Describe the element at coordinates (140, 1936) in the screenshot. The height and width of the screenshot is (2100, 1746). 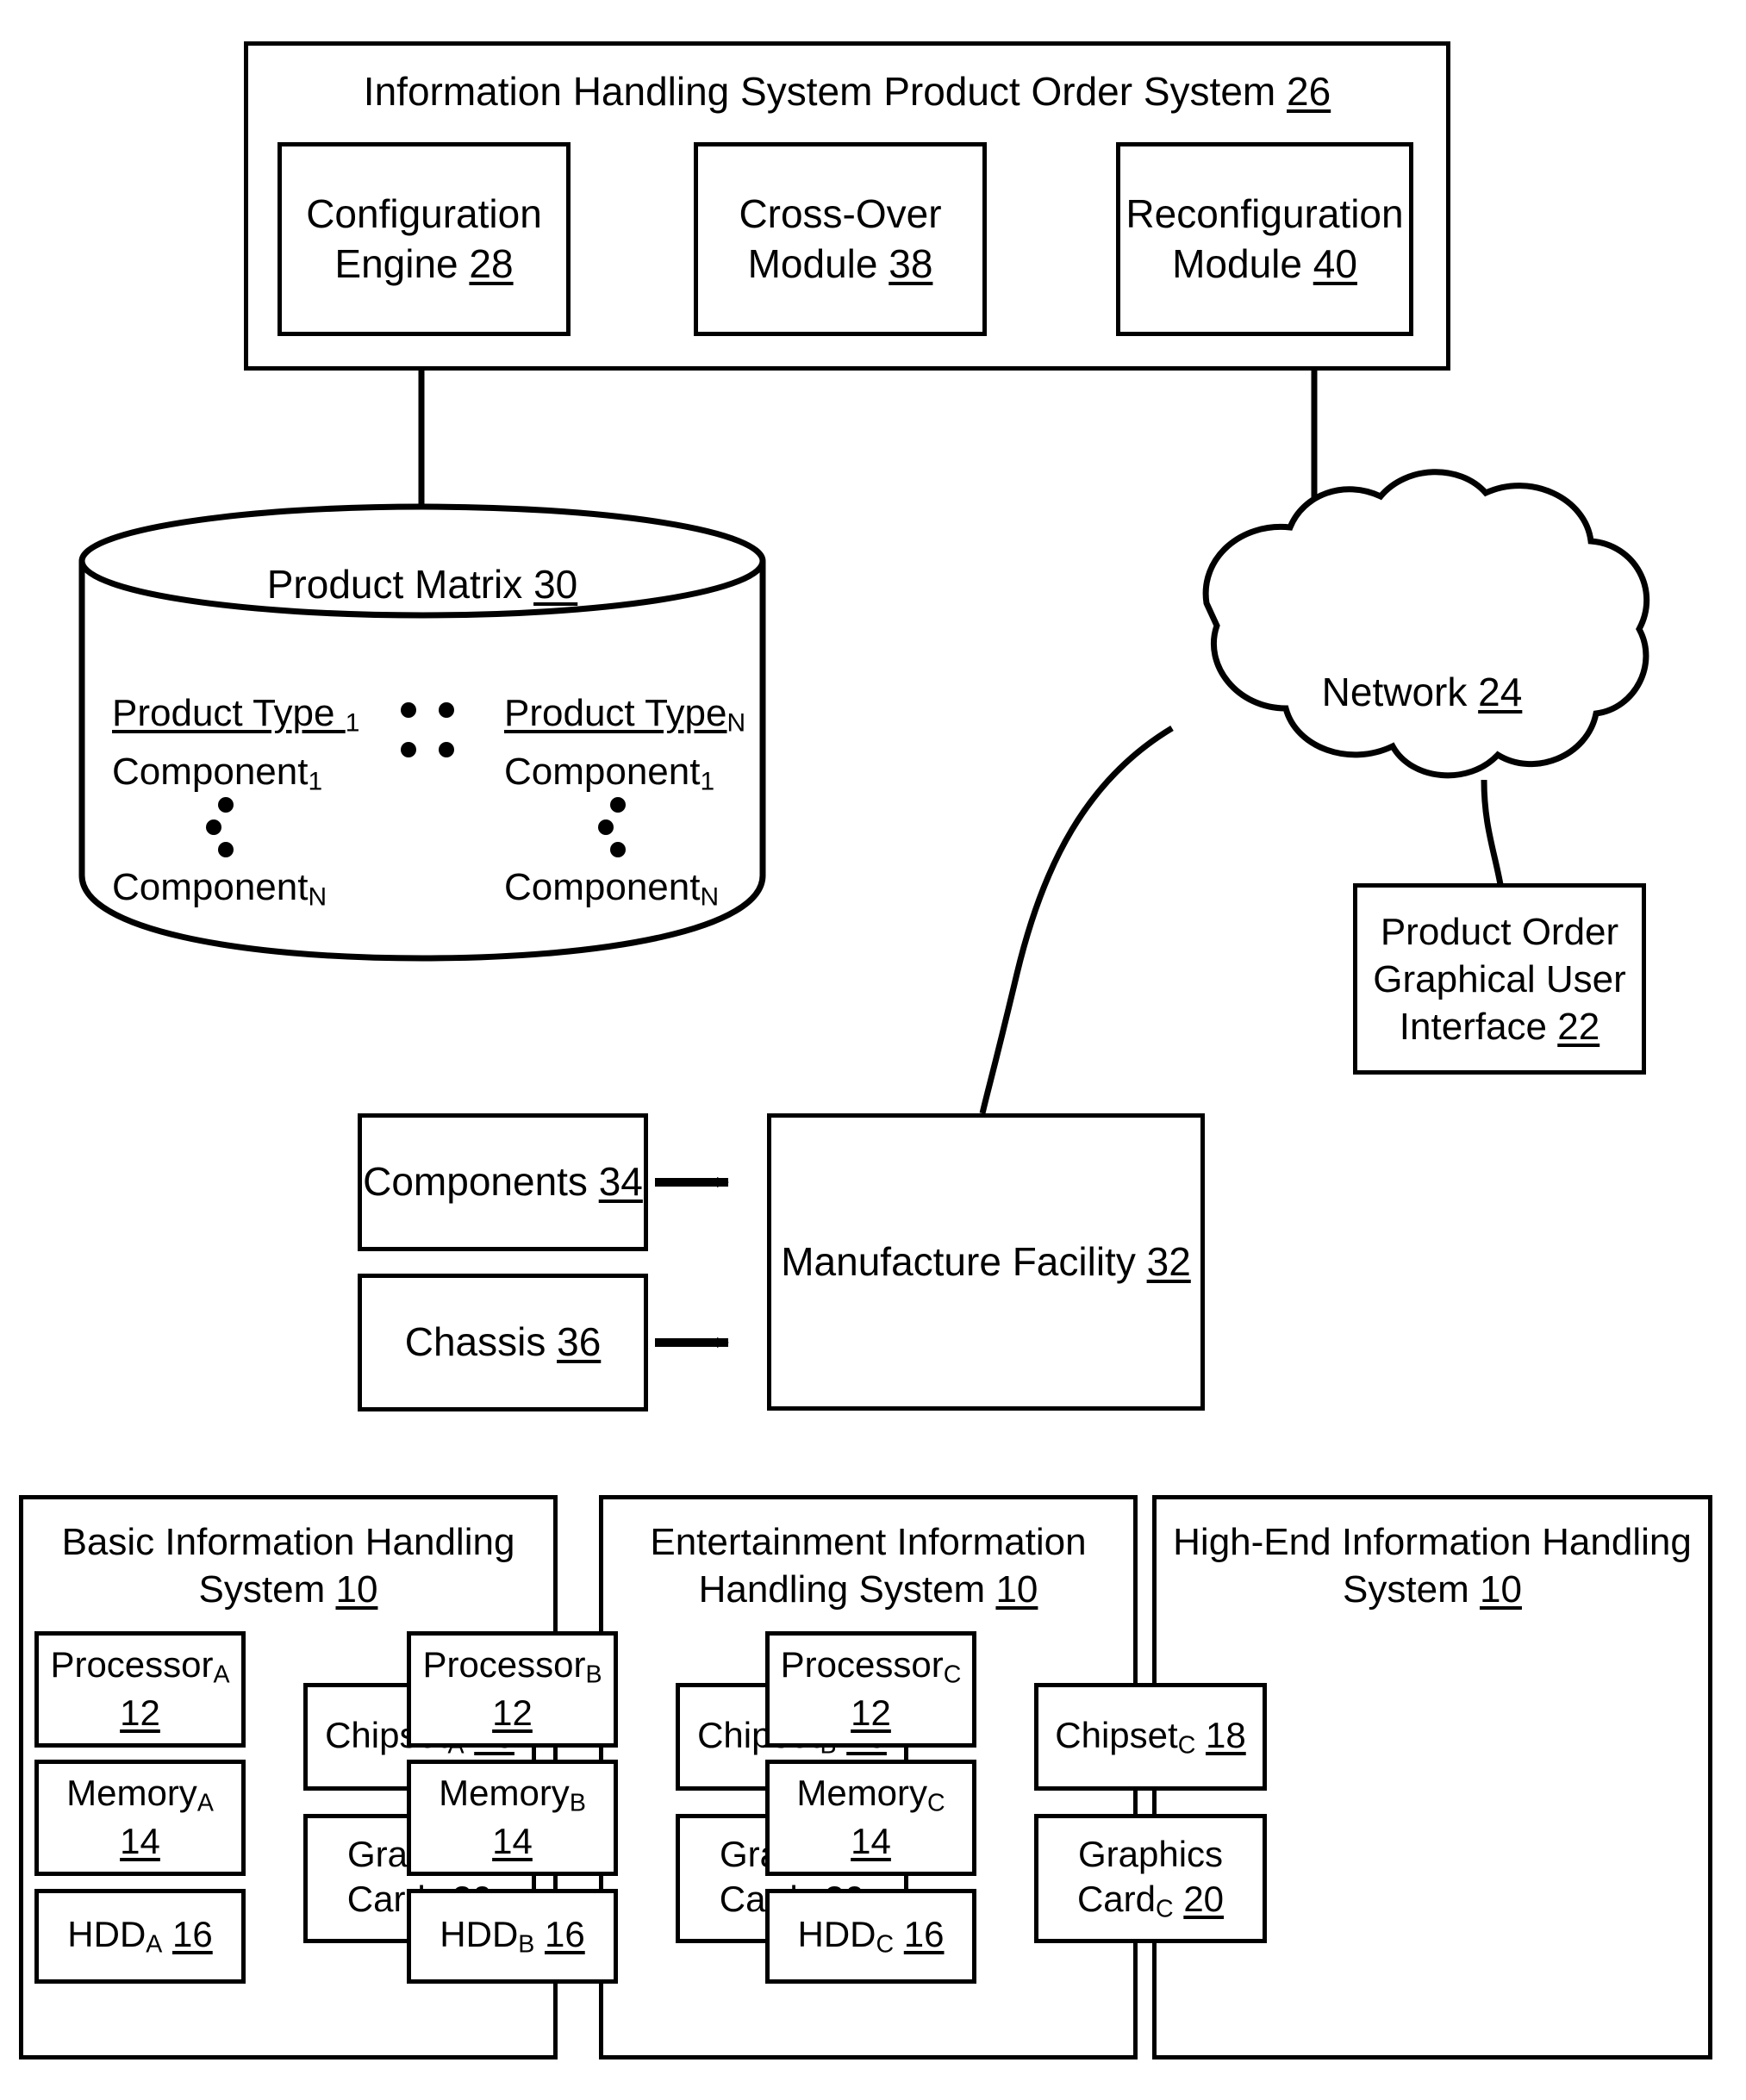
I see `system-basic-hdd-box: HDDA 16` at that location.